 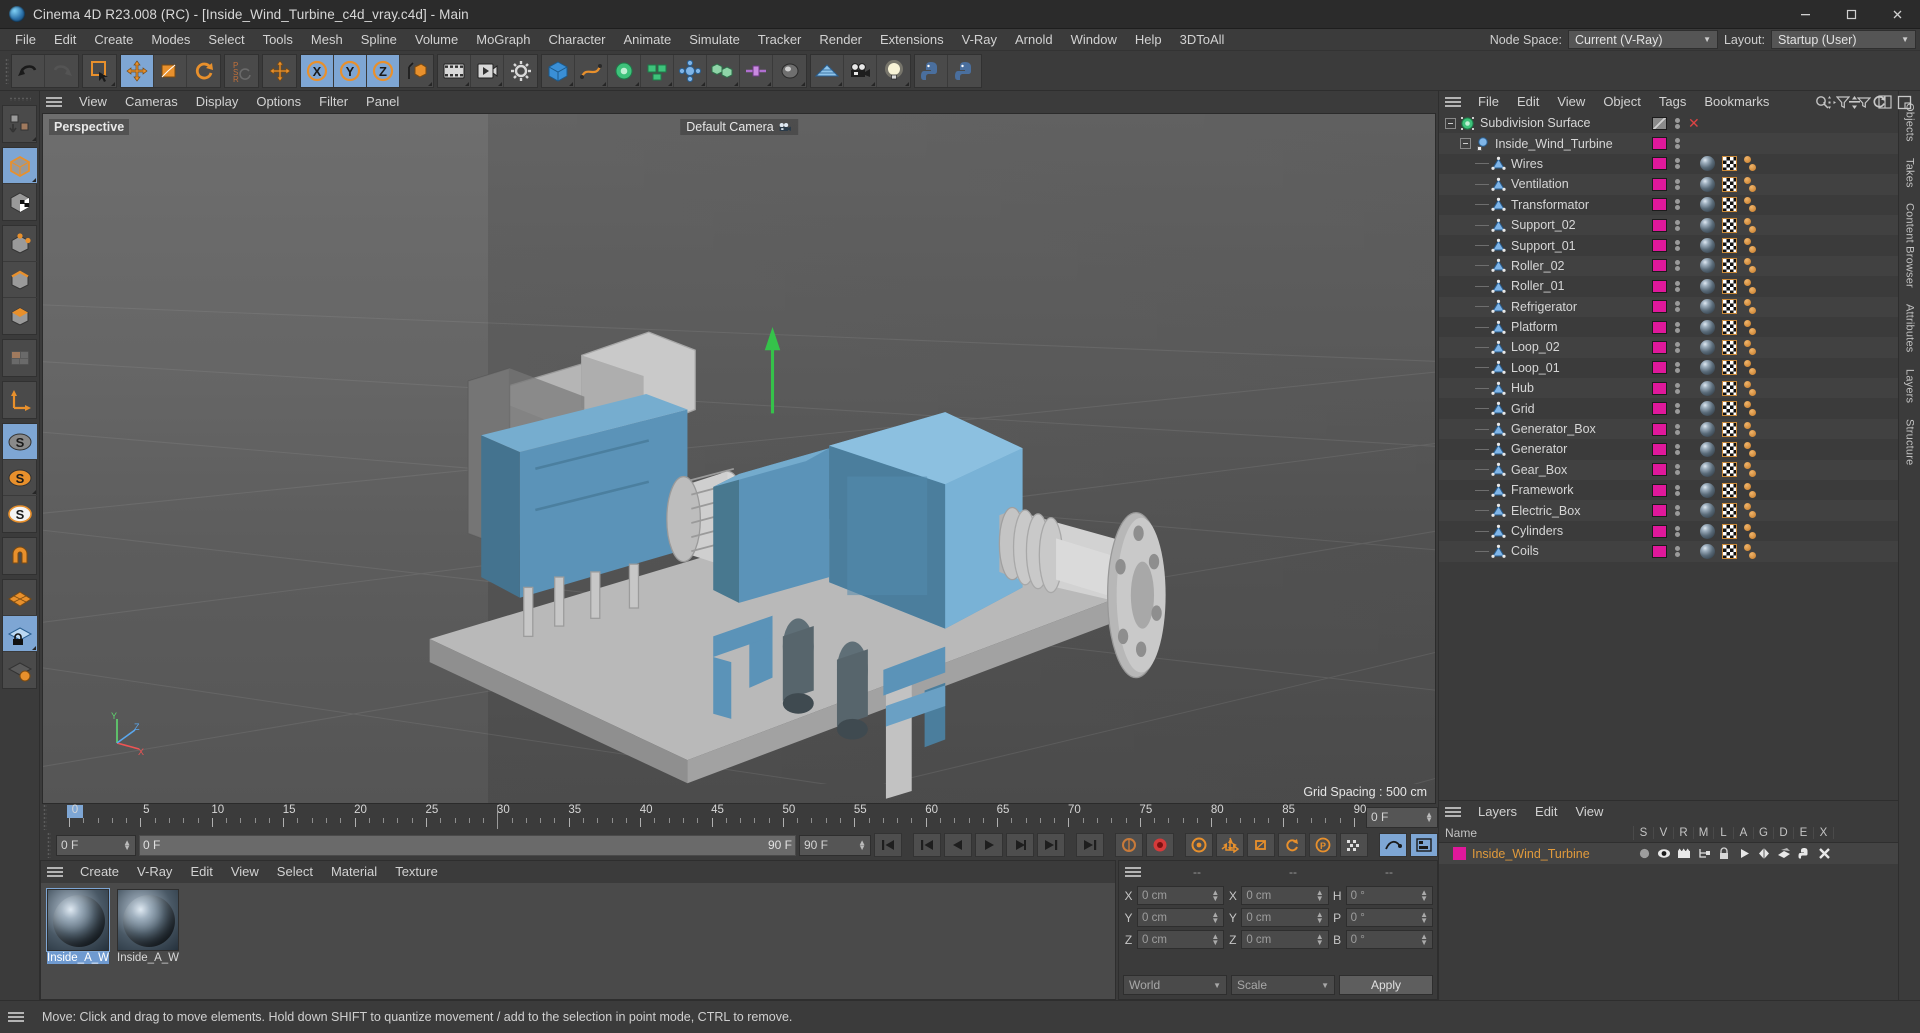 I want to click on menu-create: Create, so click(x=113, y=40).